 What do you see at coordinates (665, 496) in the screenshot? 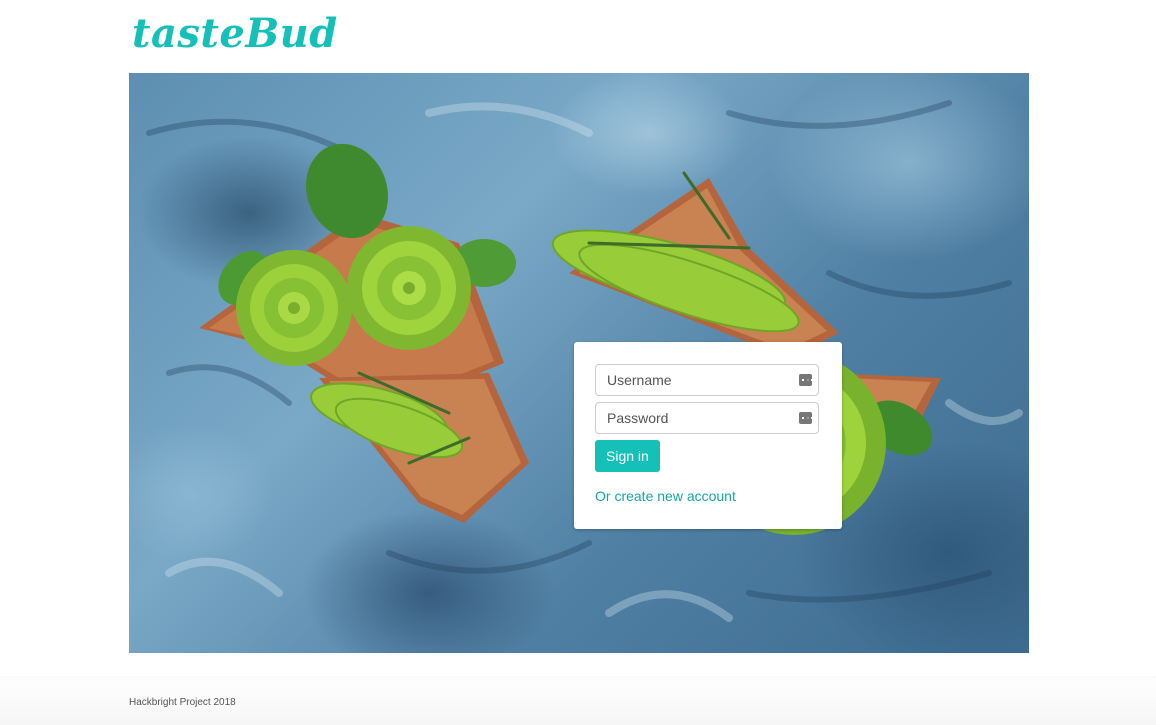
I see `create-account-link: Or create new account` at bounding box center [665, 496].